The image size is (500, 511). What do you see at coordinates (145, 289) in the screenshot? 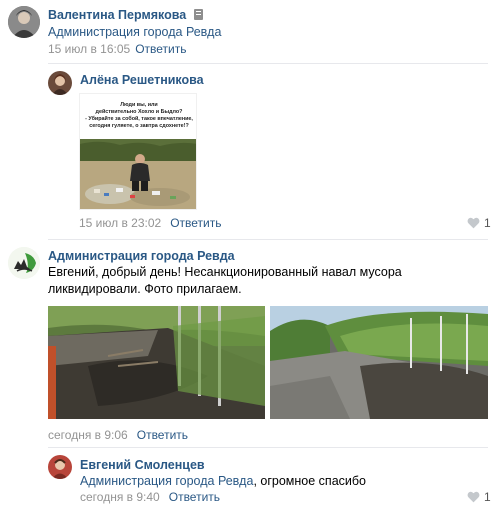
I see `comment-text-line: ликвидировали. Фото прилагаем.` at bounding box center [145, 289].